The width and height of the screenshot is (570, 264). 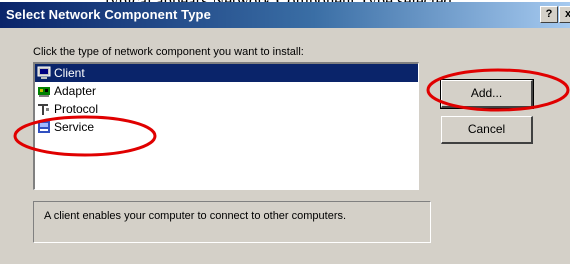 I want to click on list-item-label: Protocol, so click(x=76, y=109).